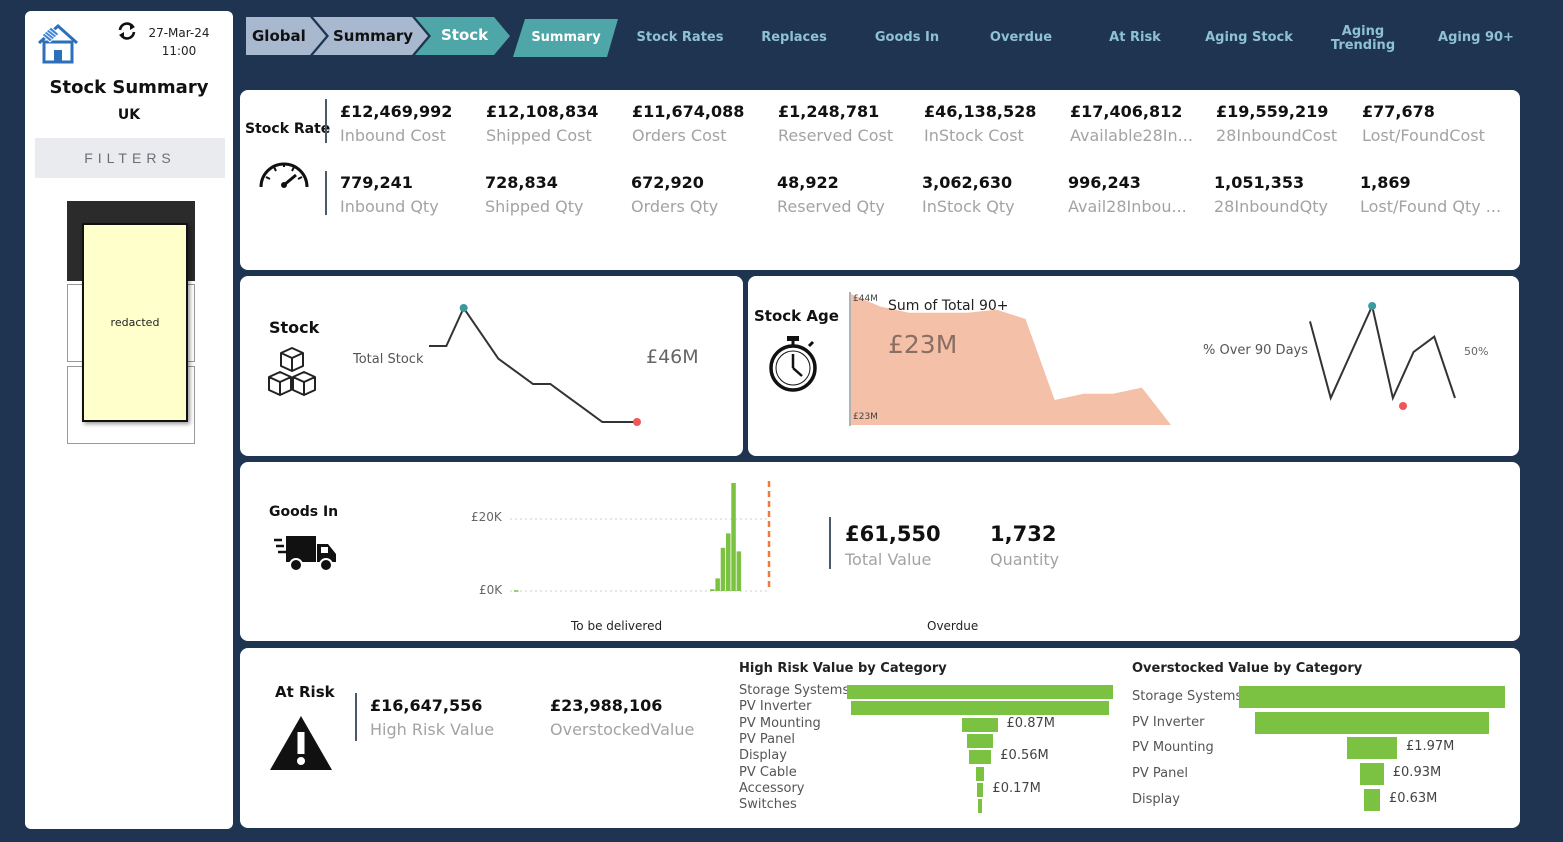 Image resolution: width=1563 pixels, height=842 pixels. I want to click on kpi-instock-qty-value: 3,062,630, so click(967, 182).